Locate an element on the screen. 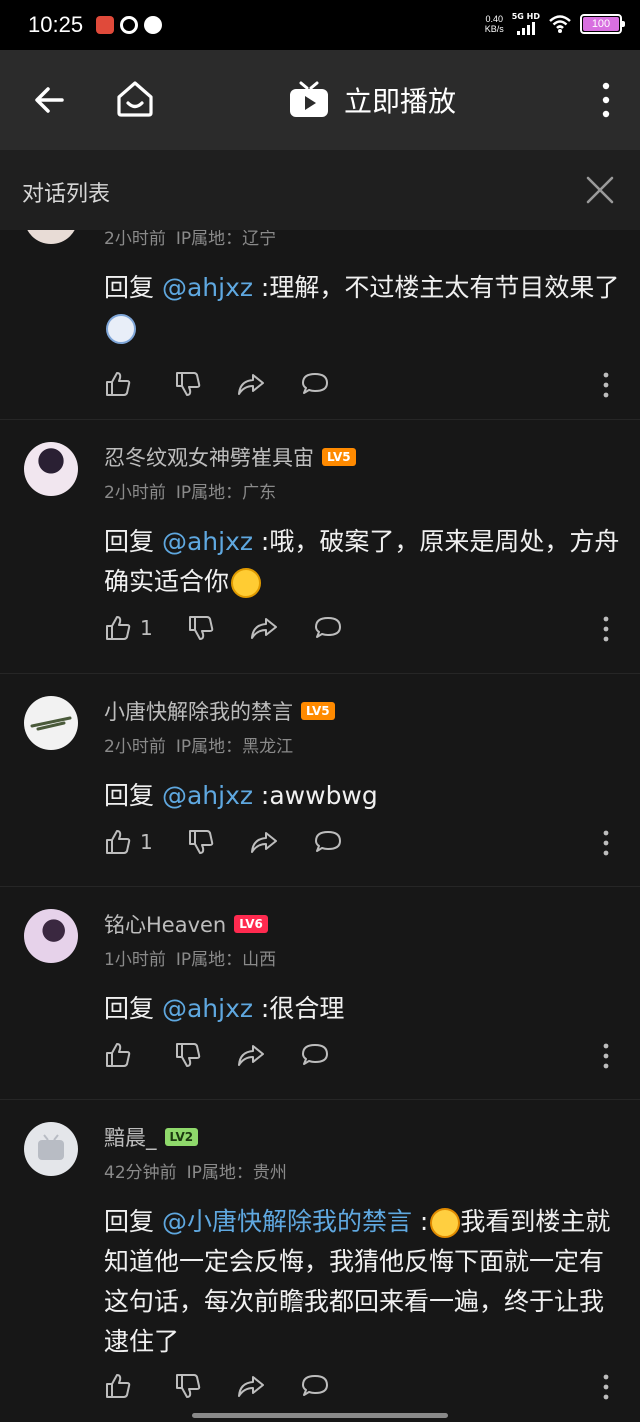 Image resolution: width=640 pixels, height=1422 pixels. comment-text: 回复 @ahjxz :哦，破案了，原来是周处，方舟确实适合你 is located at coordinates (362, 562).